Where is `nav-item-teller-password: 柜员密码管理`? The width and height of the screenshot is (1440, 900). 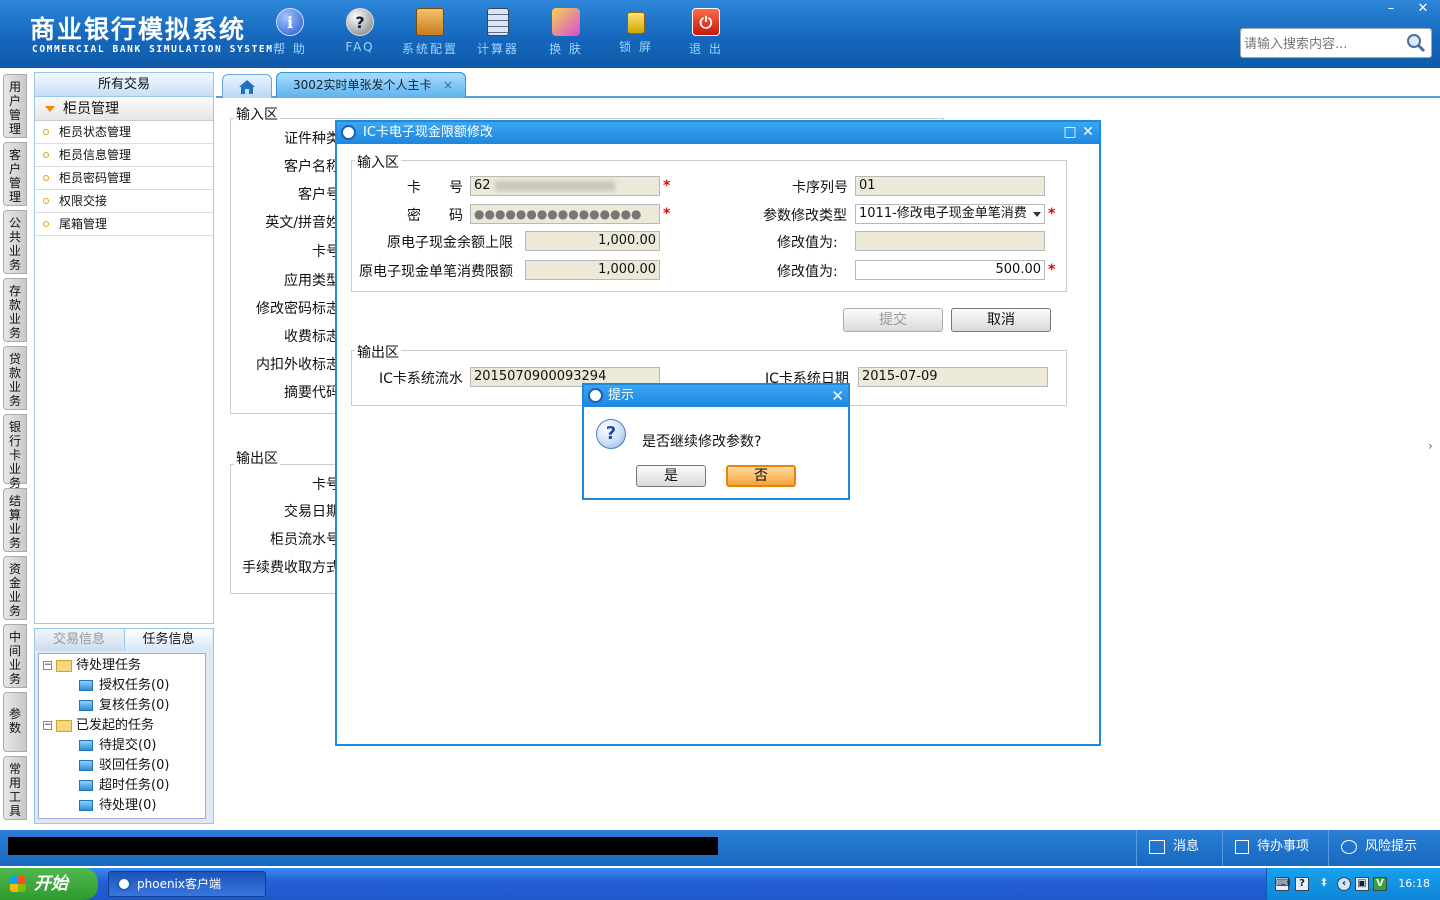 nav-item-teller-password: 柜员密码管理 is located at coordinates (124, 178).